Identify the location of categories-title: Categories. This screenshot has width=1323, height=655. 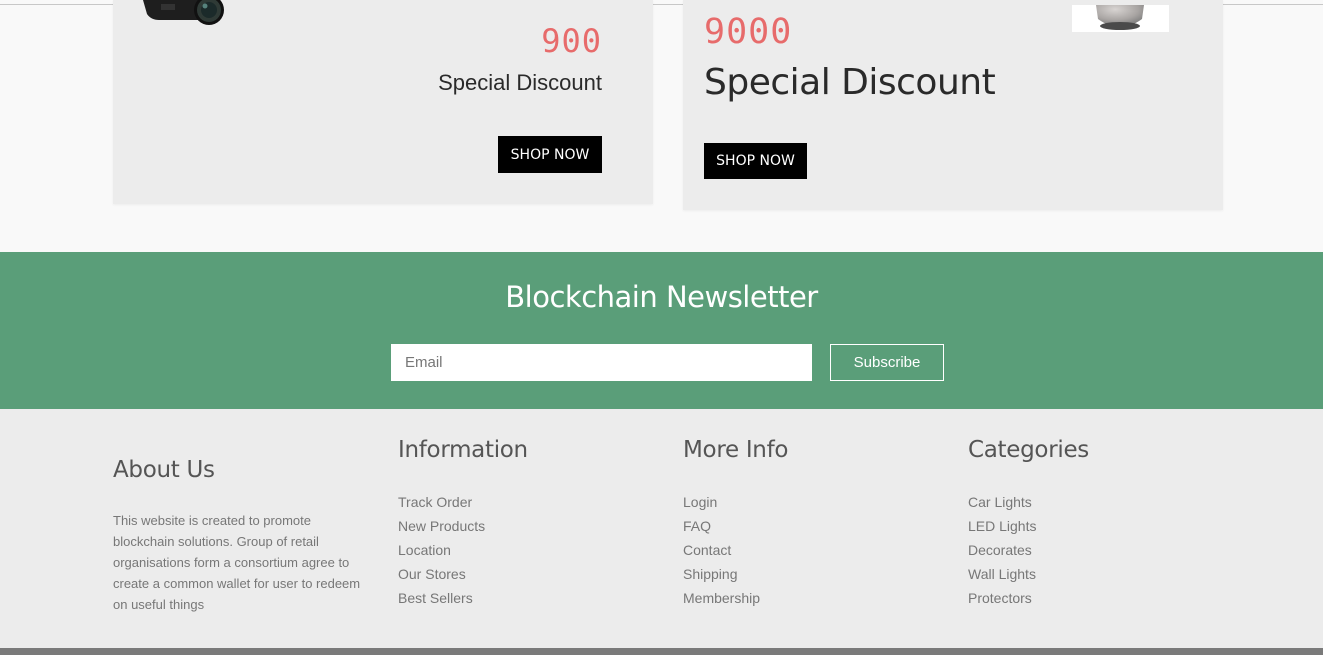
(1028, 450).